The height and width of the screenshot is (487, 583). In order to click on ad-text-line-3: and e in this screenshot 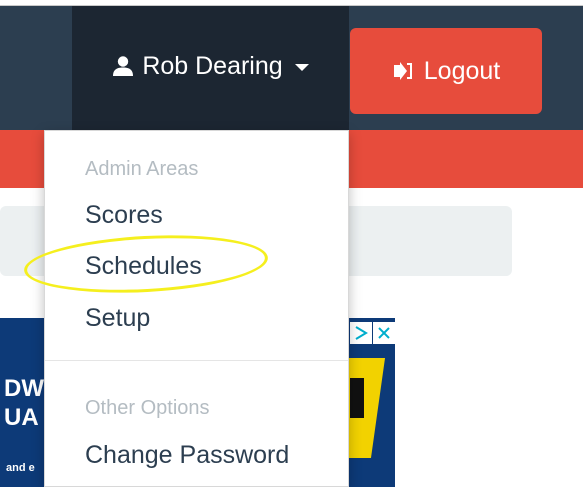, I will do `click(20, 468)`.